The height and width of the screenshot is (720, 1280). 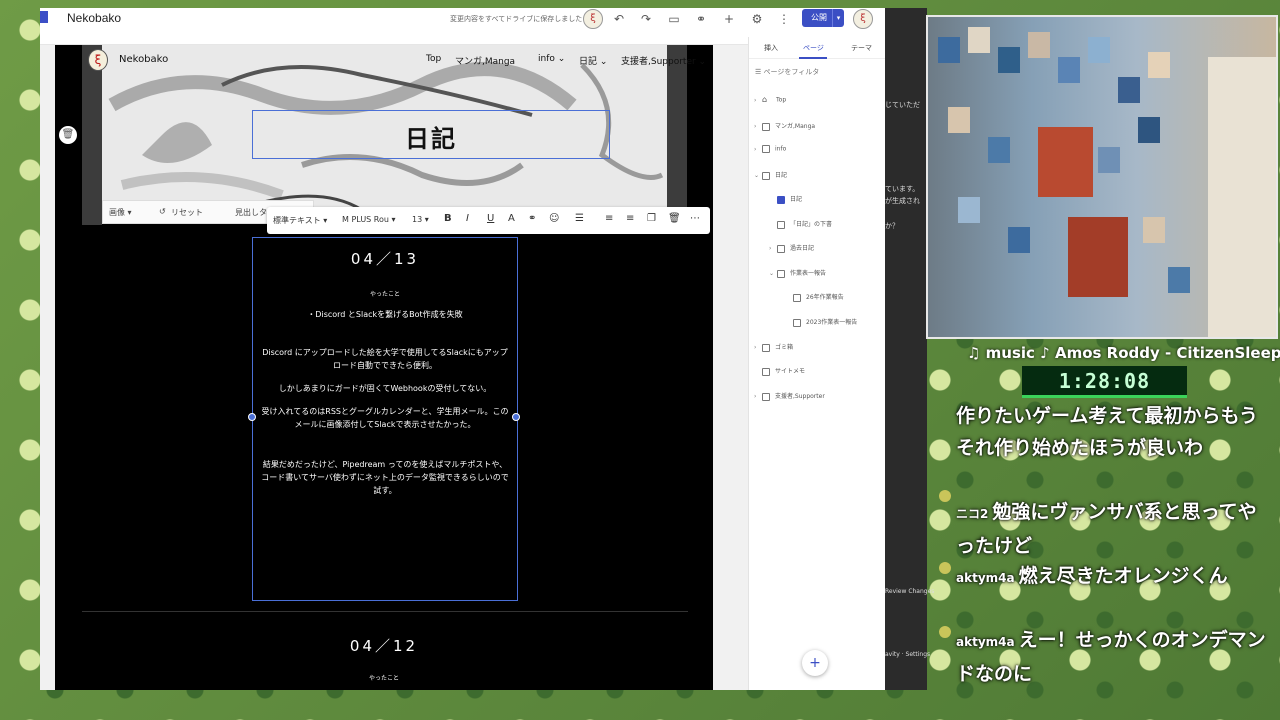 I want to click on nav-item-supporter: 支援者,Supporter ⌄, so click(x=663, y=60).